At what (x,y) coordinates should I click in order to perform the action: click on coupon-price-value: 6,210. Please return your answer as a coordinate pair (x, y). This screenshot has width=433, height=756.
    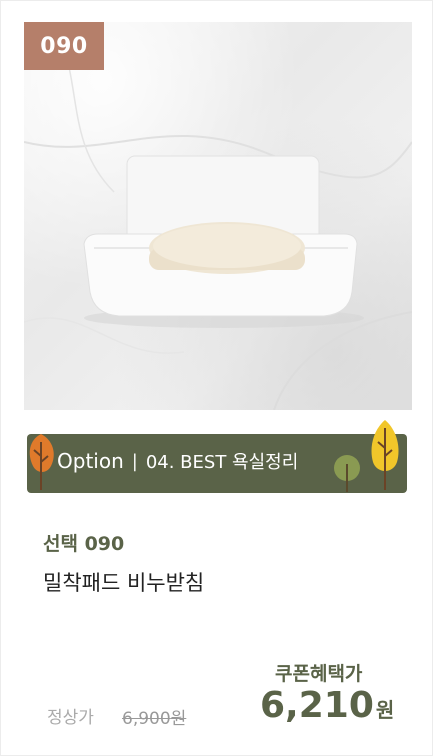
    Looking at the image, I should click on (317, 705).